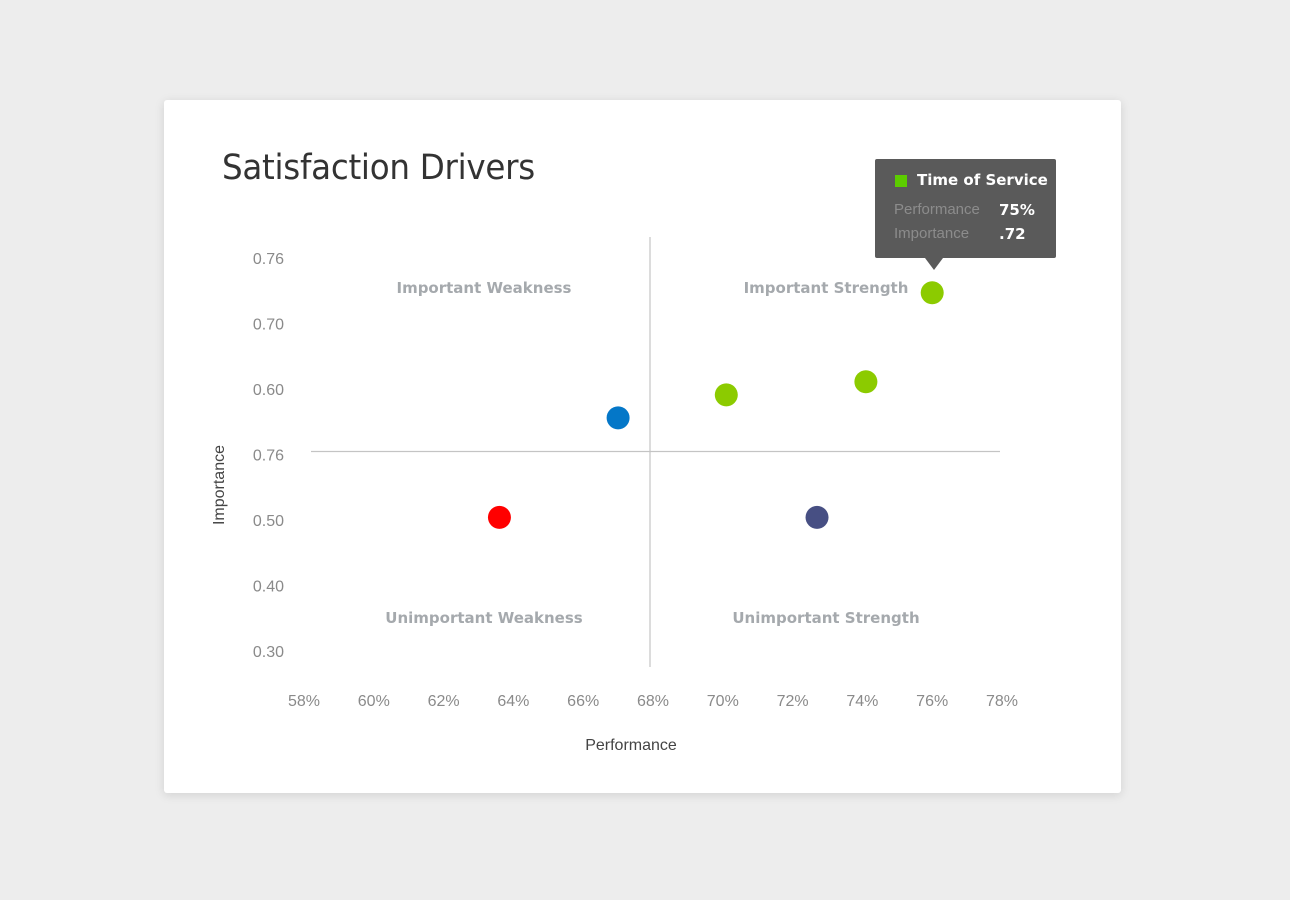  Describe the element at coordinates (374, 701) in the screenshot. I see `x-tick-label: 60%` at that location.